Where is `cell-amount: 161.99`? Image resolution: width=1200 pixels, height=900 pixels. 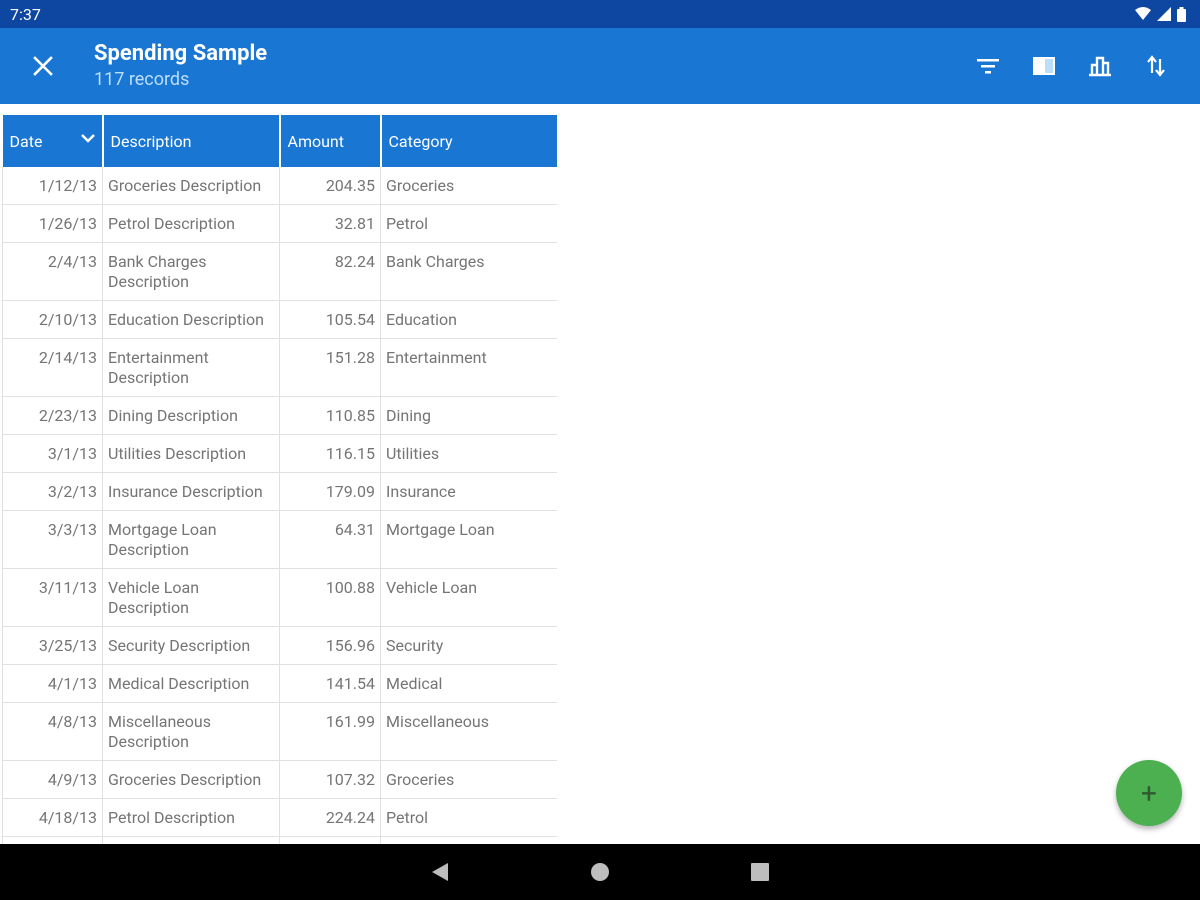
cell-amount: 161.99 is located at coordinates (330, 731).